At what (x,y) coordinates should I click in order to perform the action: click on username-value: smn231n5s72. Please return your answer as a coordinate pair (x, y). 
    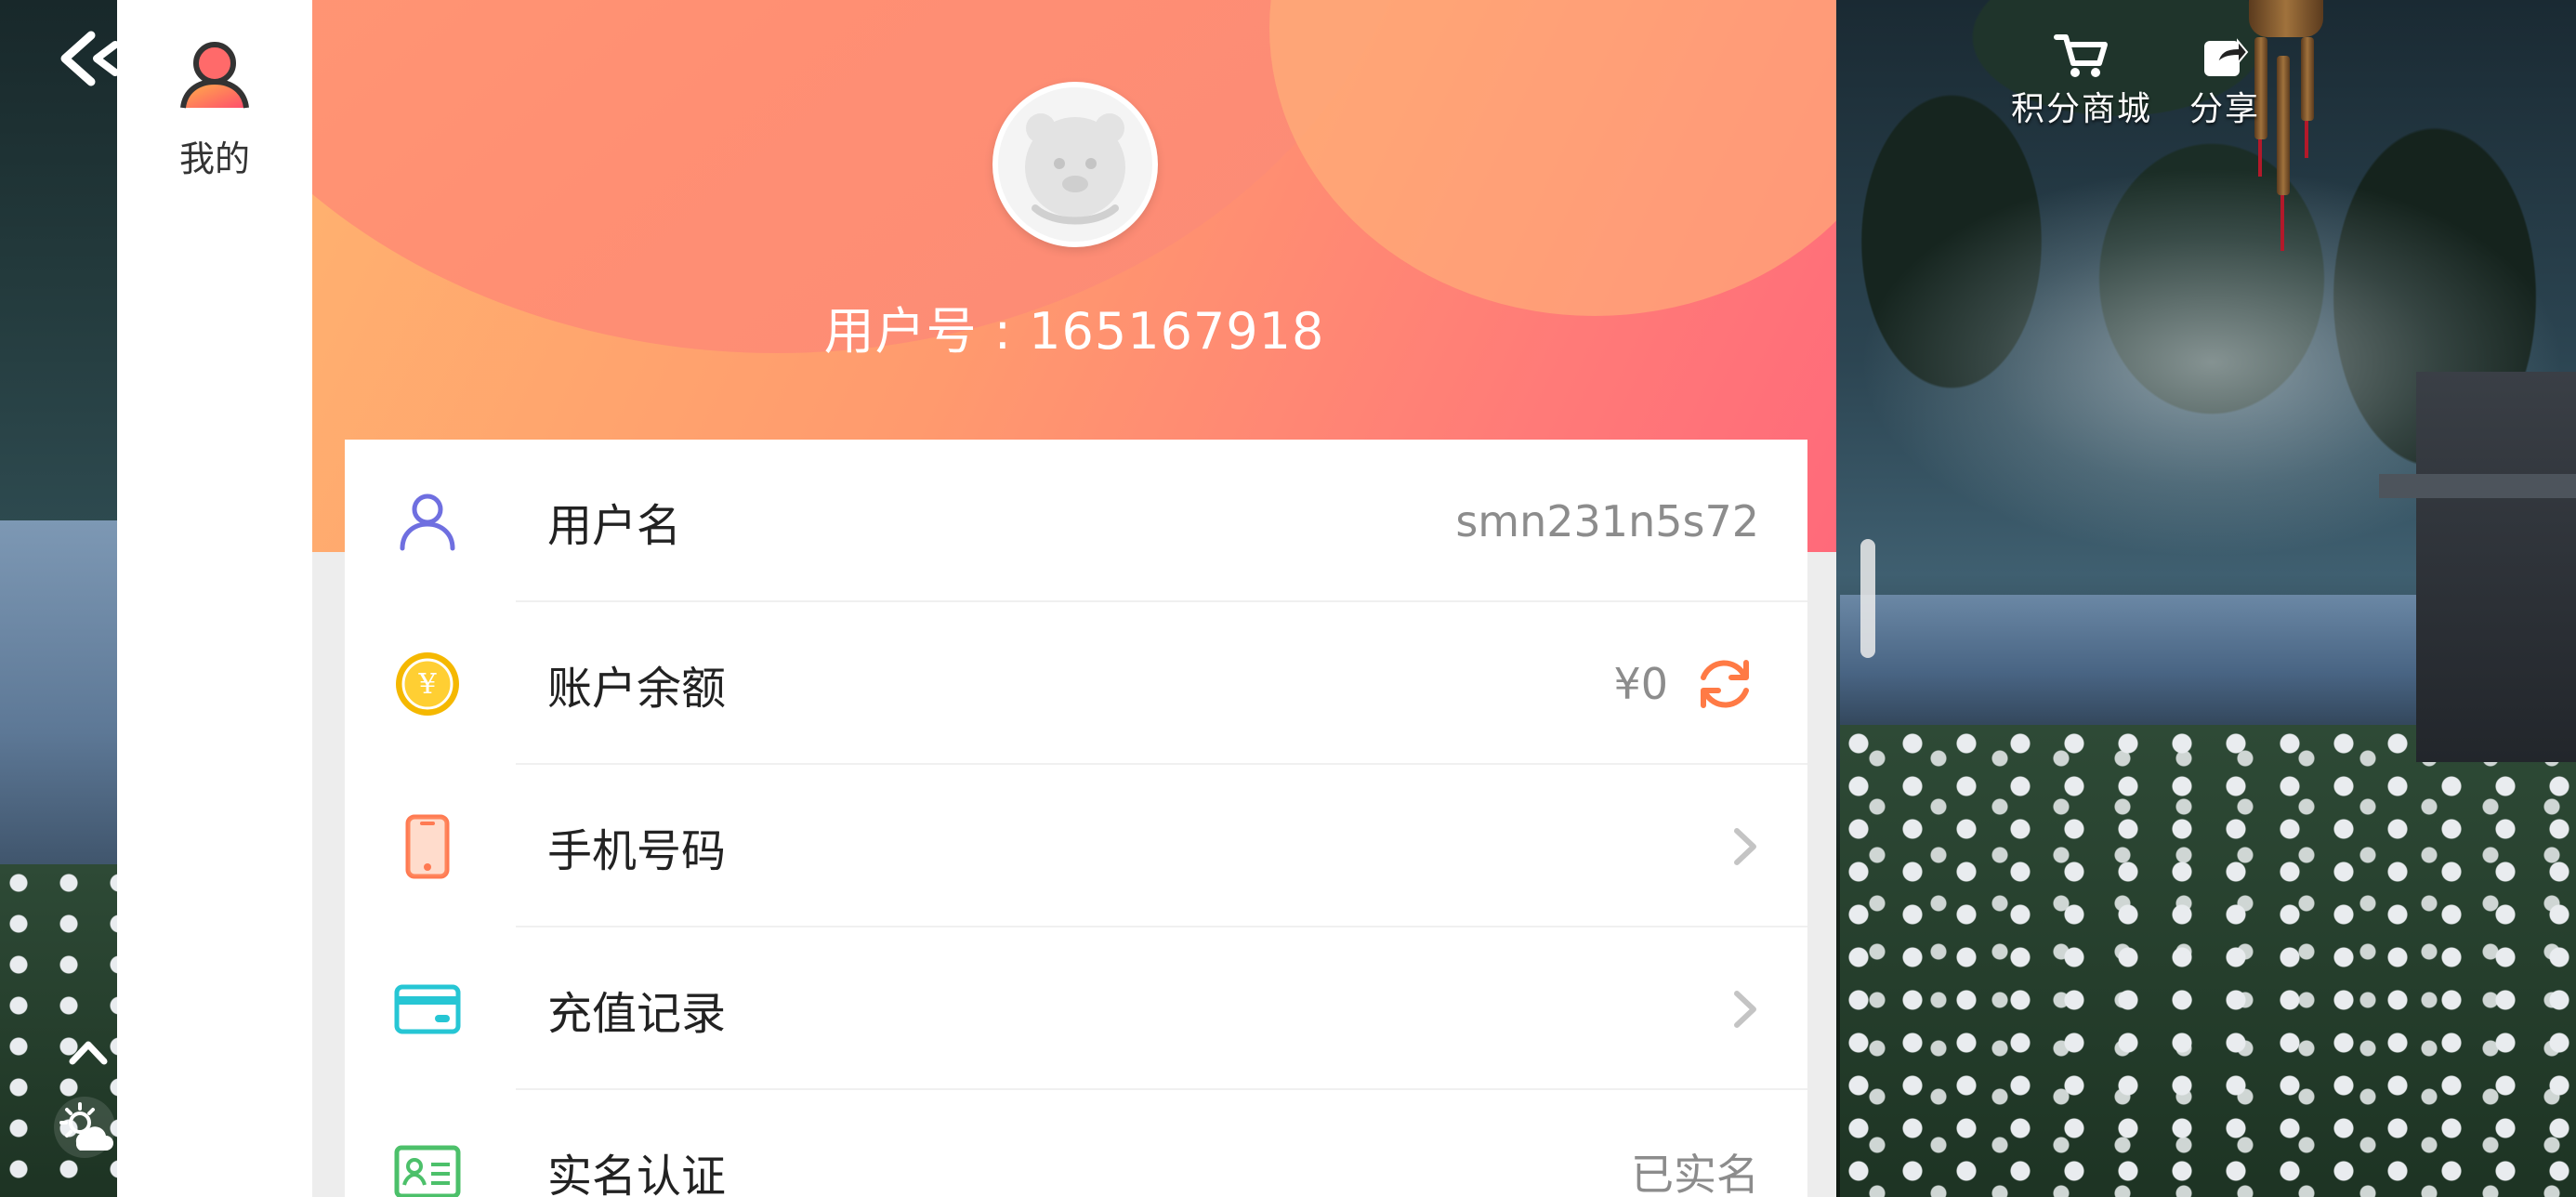
    Looking at the image, I should click on (1607, 520).